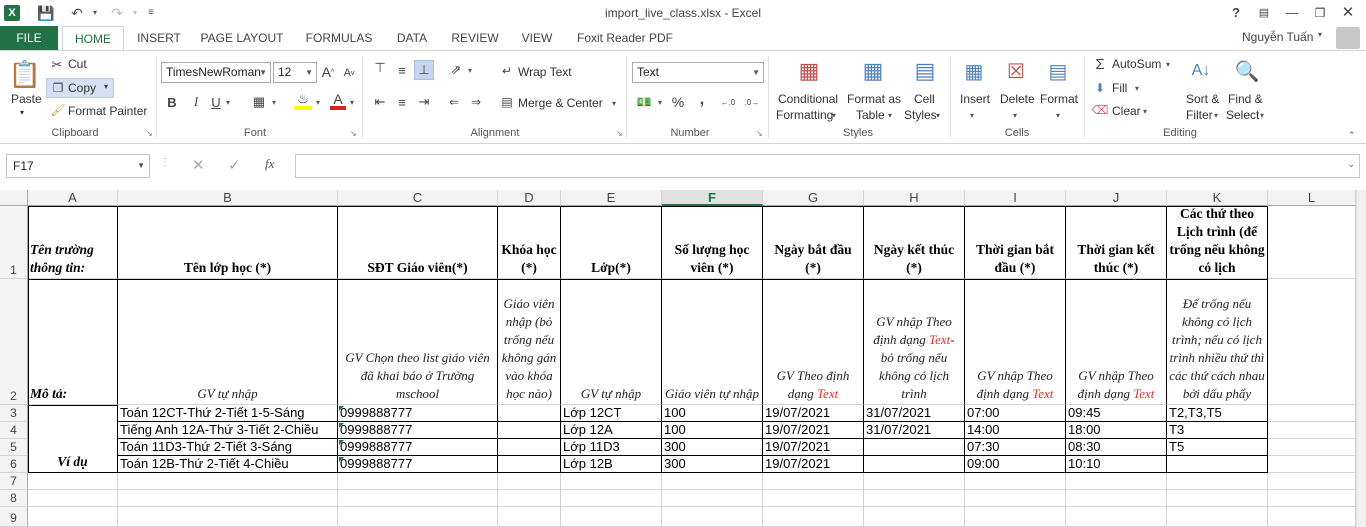 The width and height of the screenshot is (1366, 527). Describe the element at coordinates (1277, 37) in the screenshot. I see `user-name: Nguyễn Tuấn` at that location.